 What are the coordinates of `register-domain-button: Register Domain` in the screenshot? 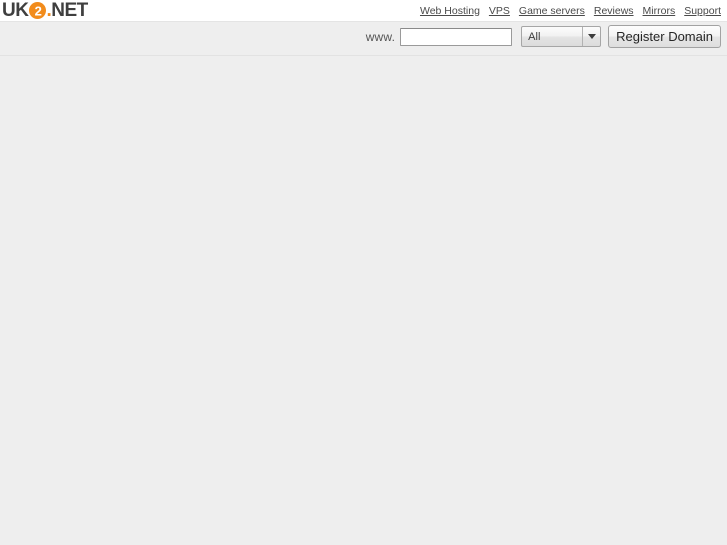 It's located at (664, 36).